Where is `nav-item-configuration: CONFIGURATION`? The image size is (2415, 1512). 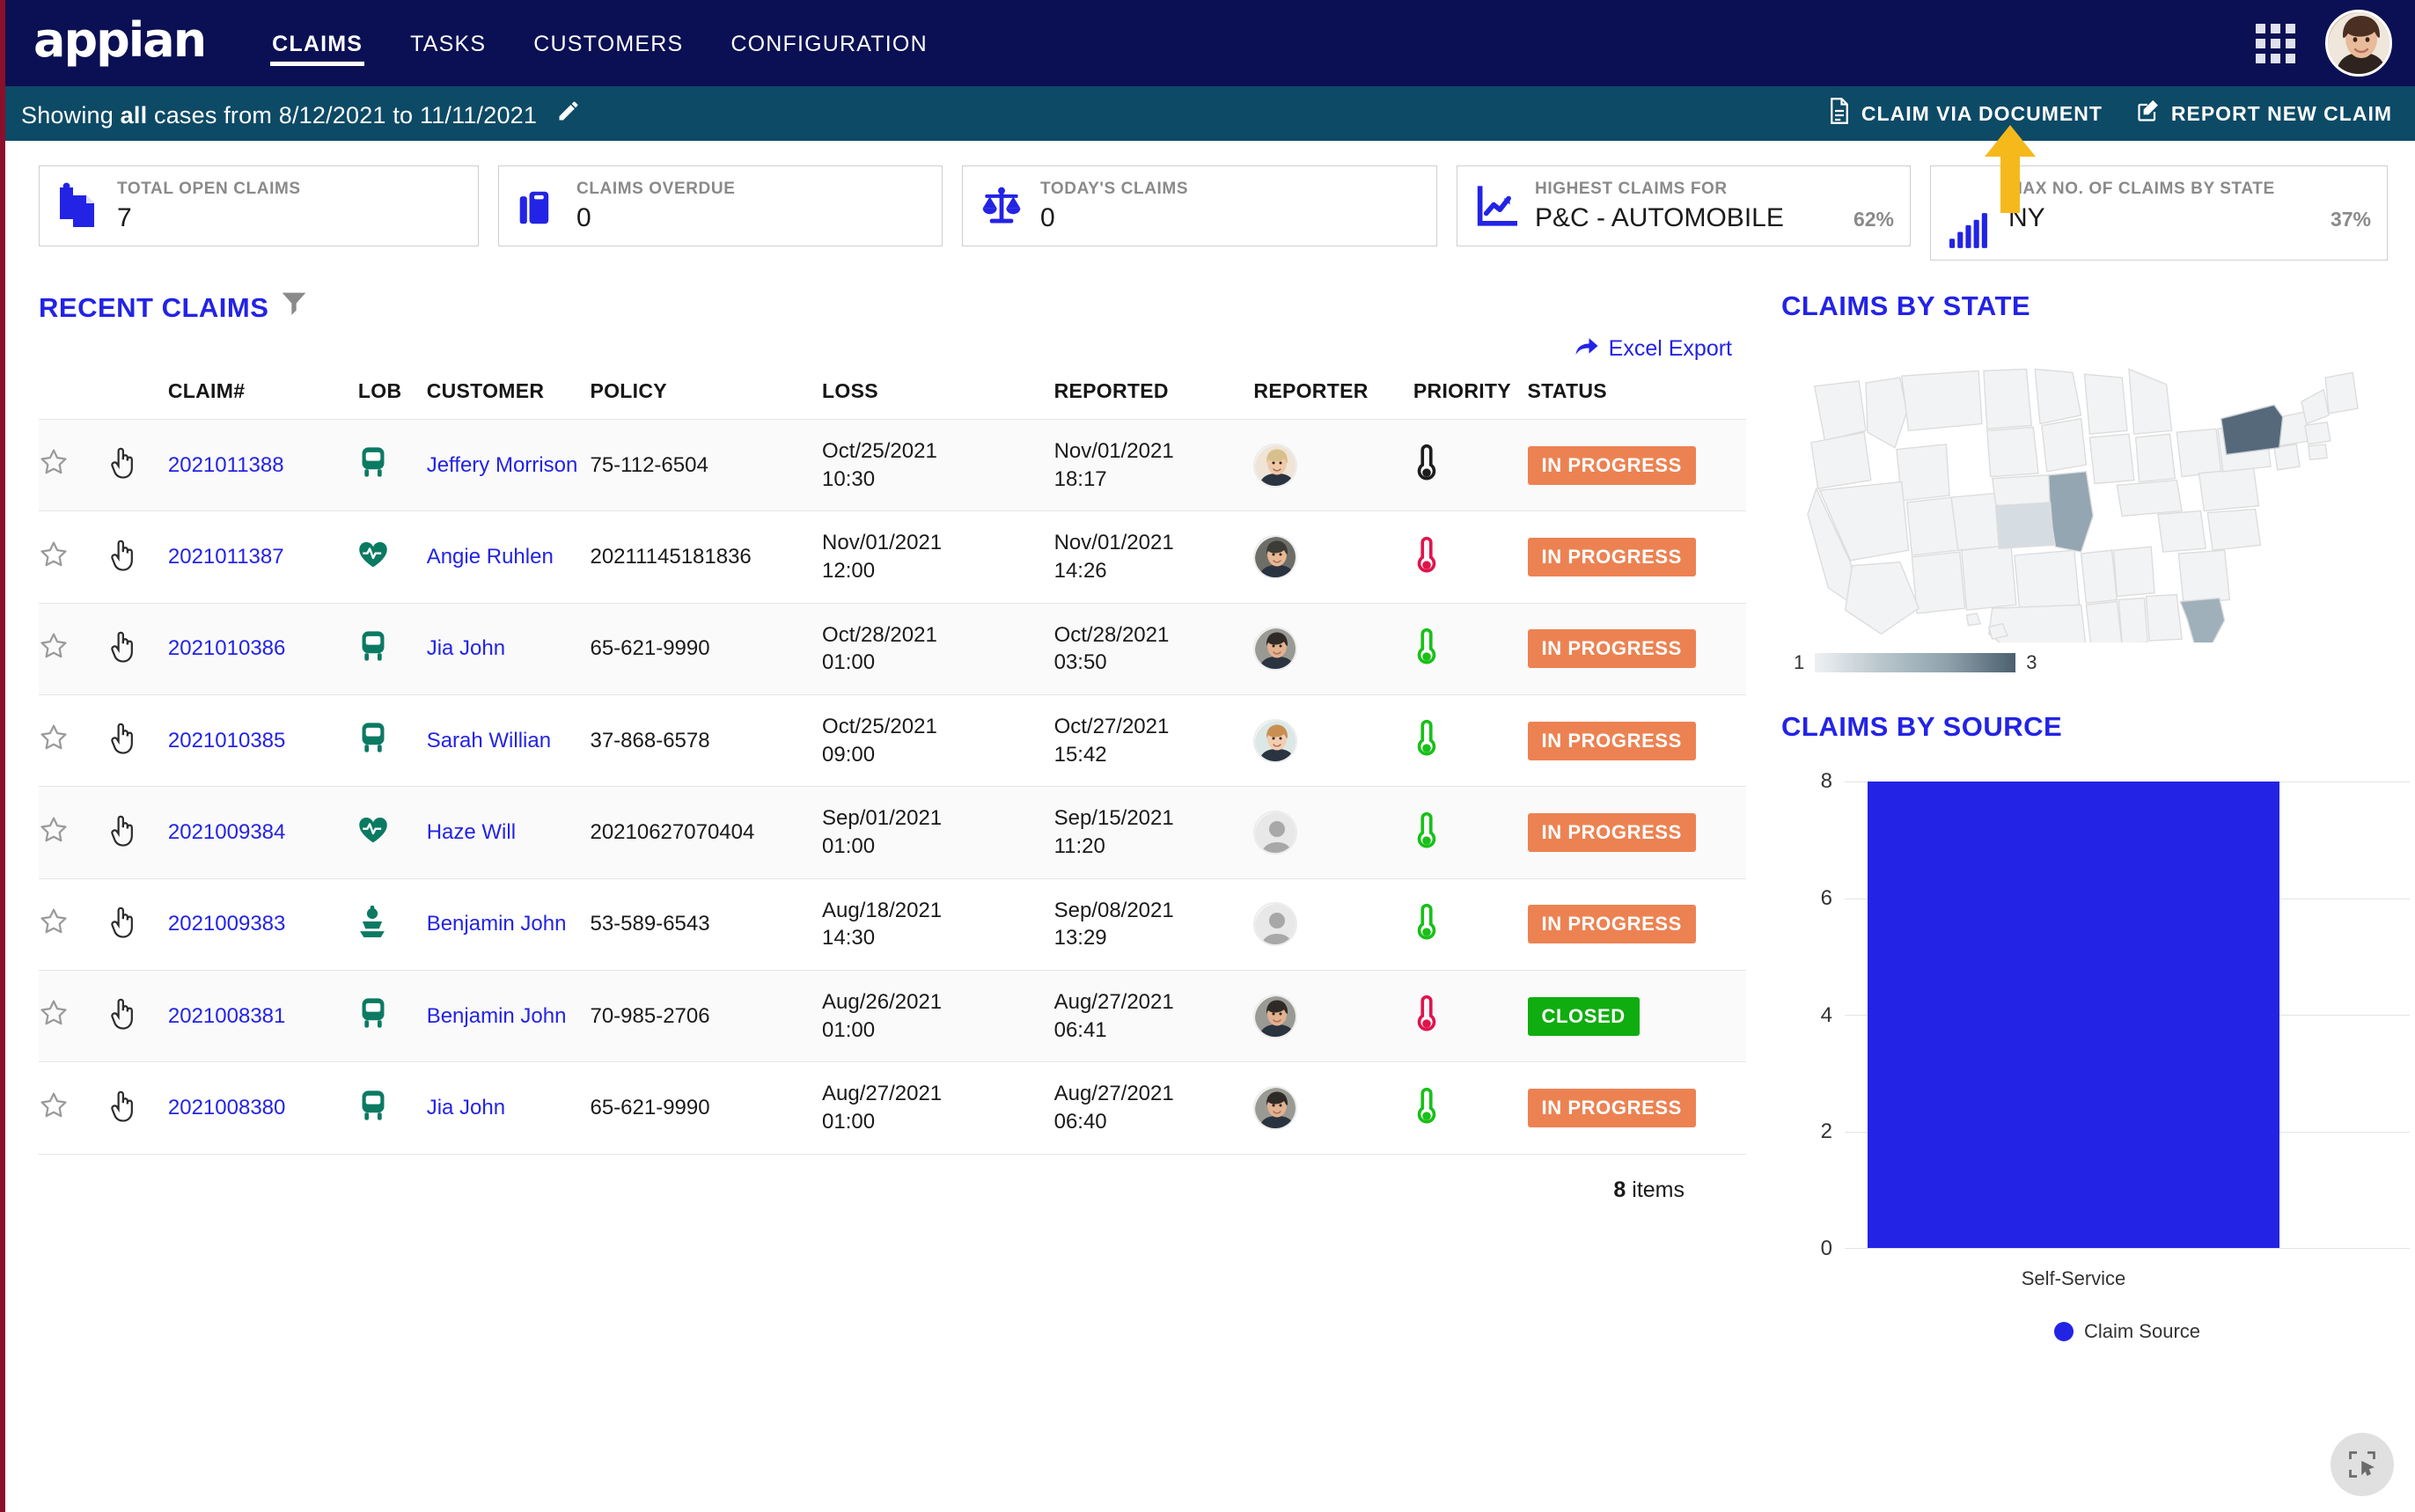 nav-item-configuration: CONFIGURATION is located at coordinates (829, 44).